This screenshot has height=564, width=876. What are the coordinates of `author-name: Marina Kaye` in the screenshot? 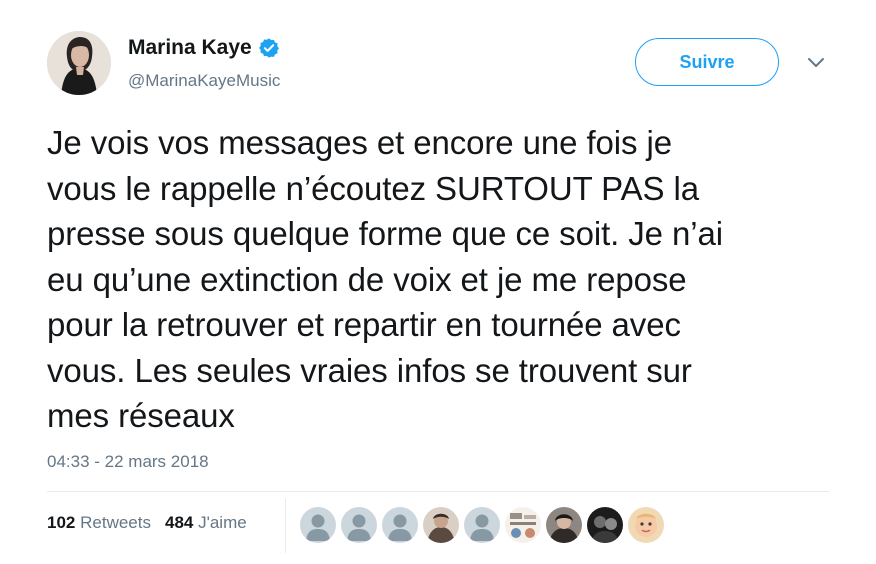 It's located at (190, 48).